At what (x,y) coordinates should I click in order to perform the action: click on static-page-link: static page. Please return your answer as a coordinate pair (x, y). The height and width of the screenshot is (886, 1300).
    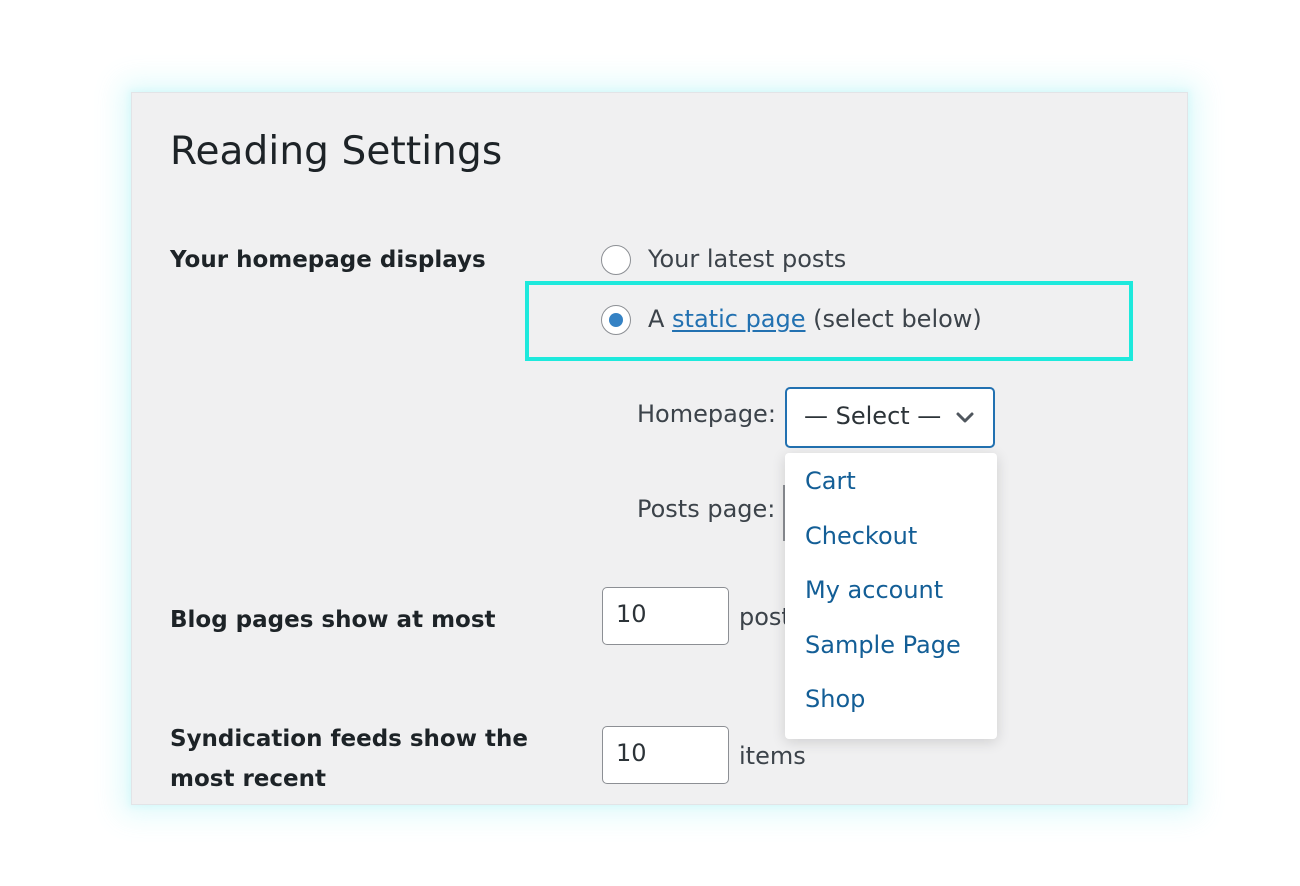
    Looking at the image, I should click on (738, 319).